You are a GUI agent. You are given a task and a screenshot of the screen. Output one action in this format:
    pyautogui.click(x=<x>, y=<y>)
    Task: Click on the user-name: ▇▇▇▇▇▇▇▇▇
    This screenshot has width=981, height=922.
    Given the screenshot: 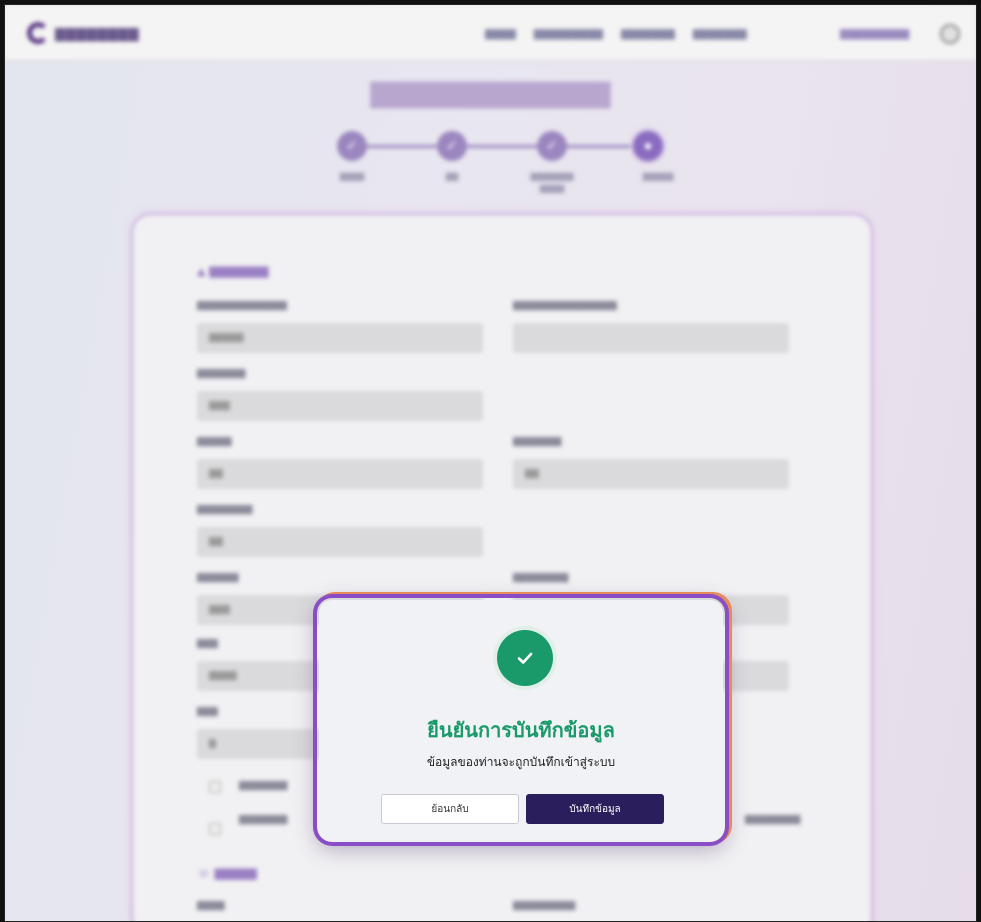 What is the action you would take?
    pyautogui.click(x=874, y=34)
    